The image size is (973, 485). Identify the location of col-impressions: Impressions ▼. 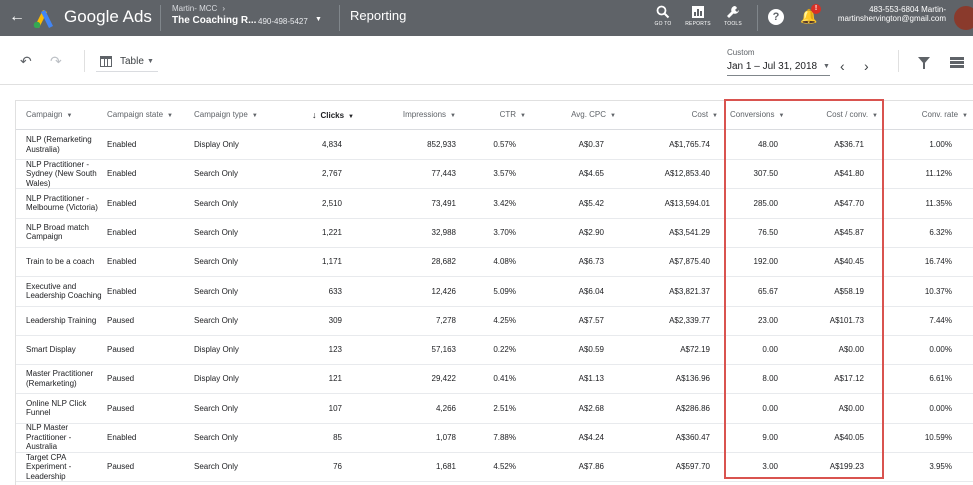
(410, 115).